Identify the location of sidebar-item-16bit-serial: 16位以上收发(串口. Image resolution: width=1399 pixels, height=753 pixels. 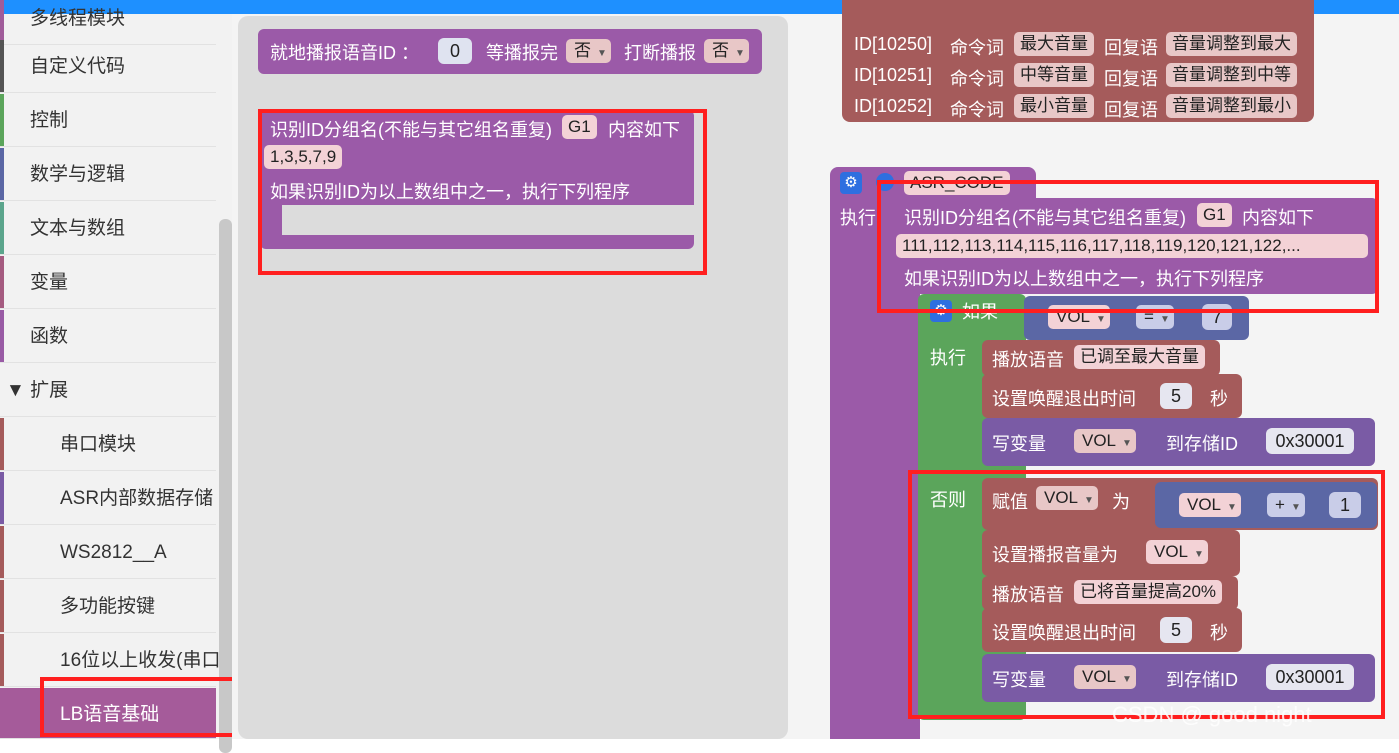
(110, 660).